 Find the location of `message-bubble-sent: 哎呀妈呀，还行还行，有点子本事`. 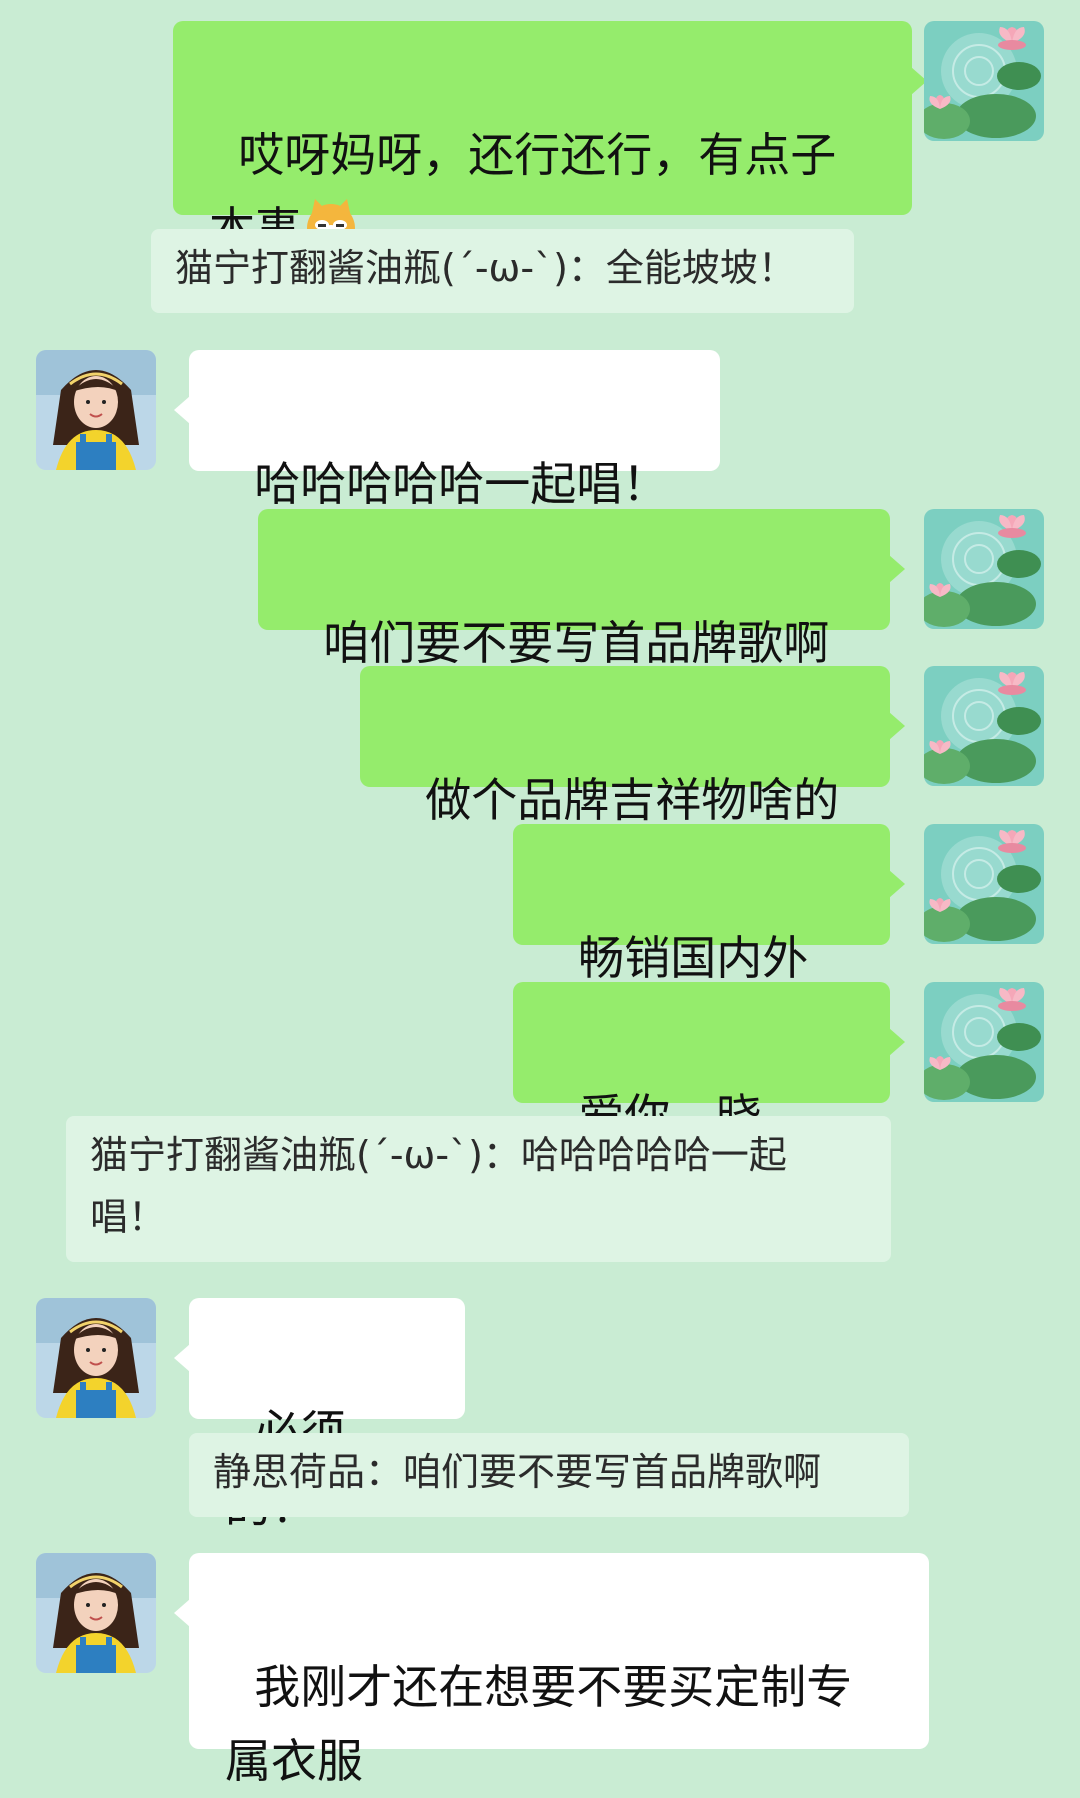

message-bubble-sent: 哎呀妈呀，还行还行，有点子本事 is located at coordinates (550, 138).